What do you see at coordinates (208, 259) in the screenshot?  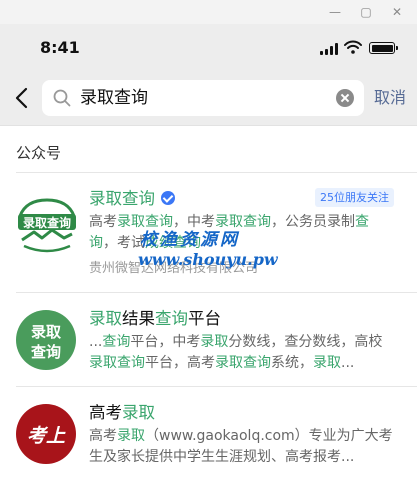 I see `watermark-url: www.shouyu.pw` at bounding box center [208, 259].